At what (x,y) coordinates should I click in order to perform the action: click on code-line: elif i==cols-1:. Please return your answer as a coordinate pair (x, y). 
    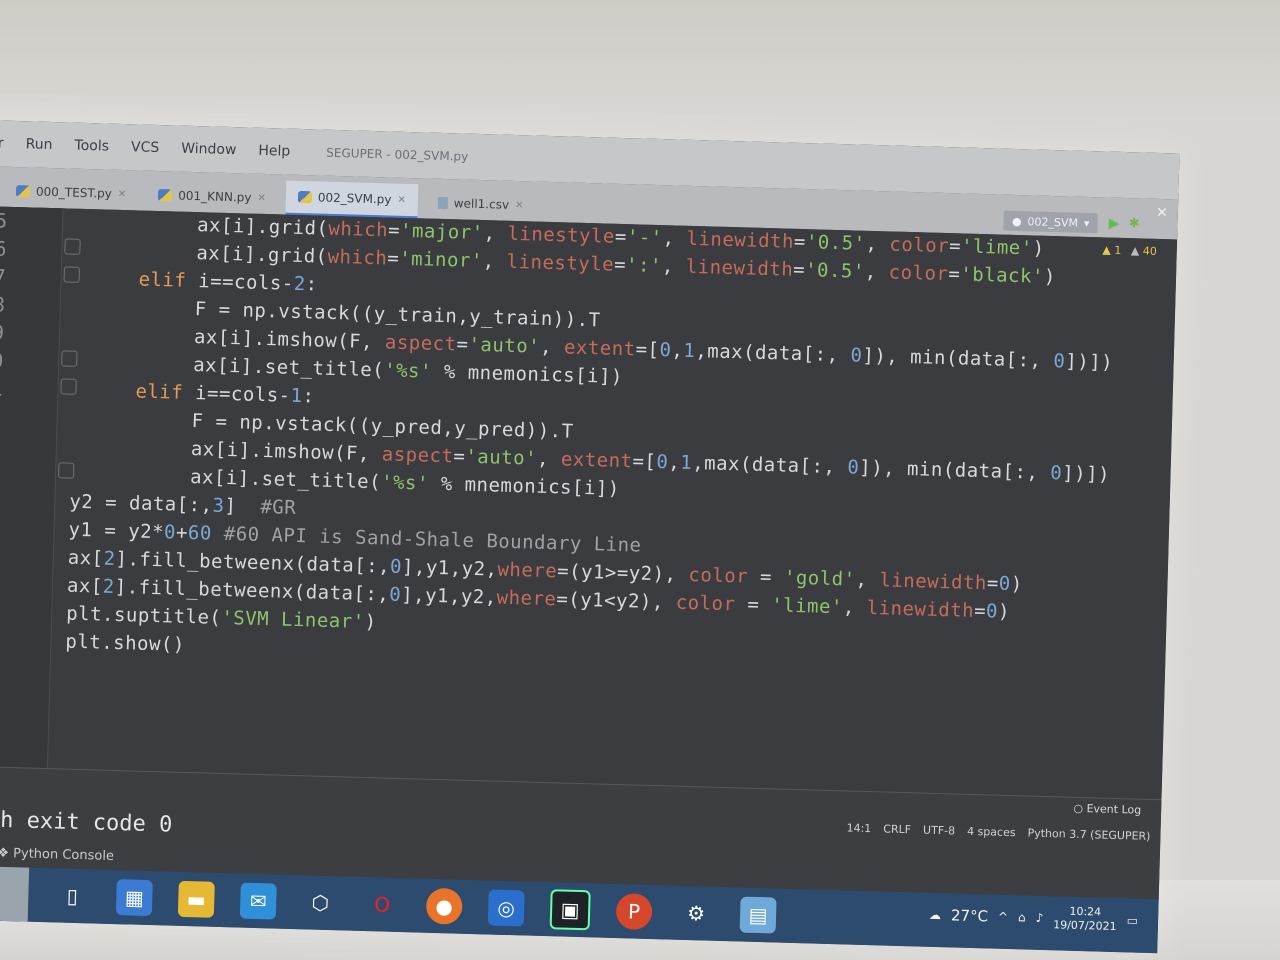
    Looking at the image, I should click on (225, 394).